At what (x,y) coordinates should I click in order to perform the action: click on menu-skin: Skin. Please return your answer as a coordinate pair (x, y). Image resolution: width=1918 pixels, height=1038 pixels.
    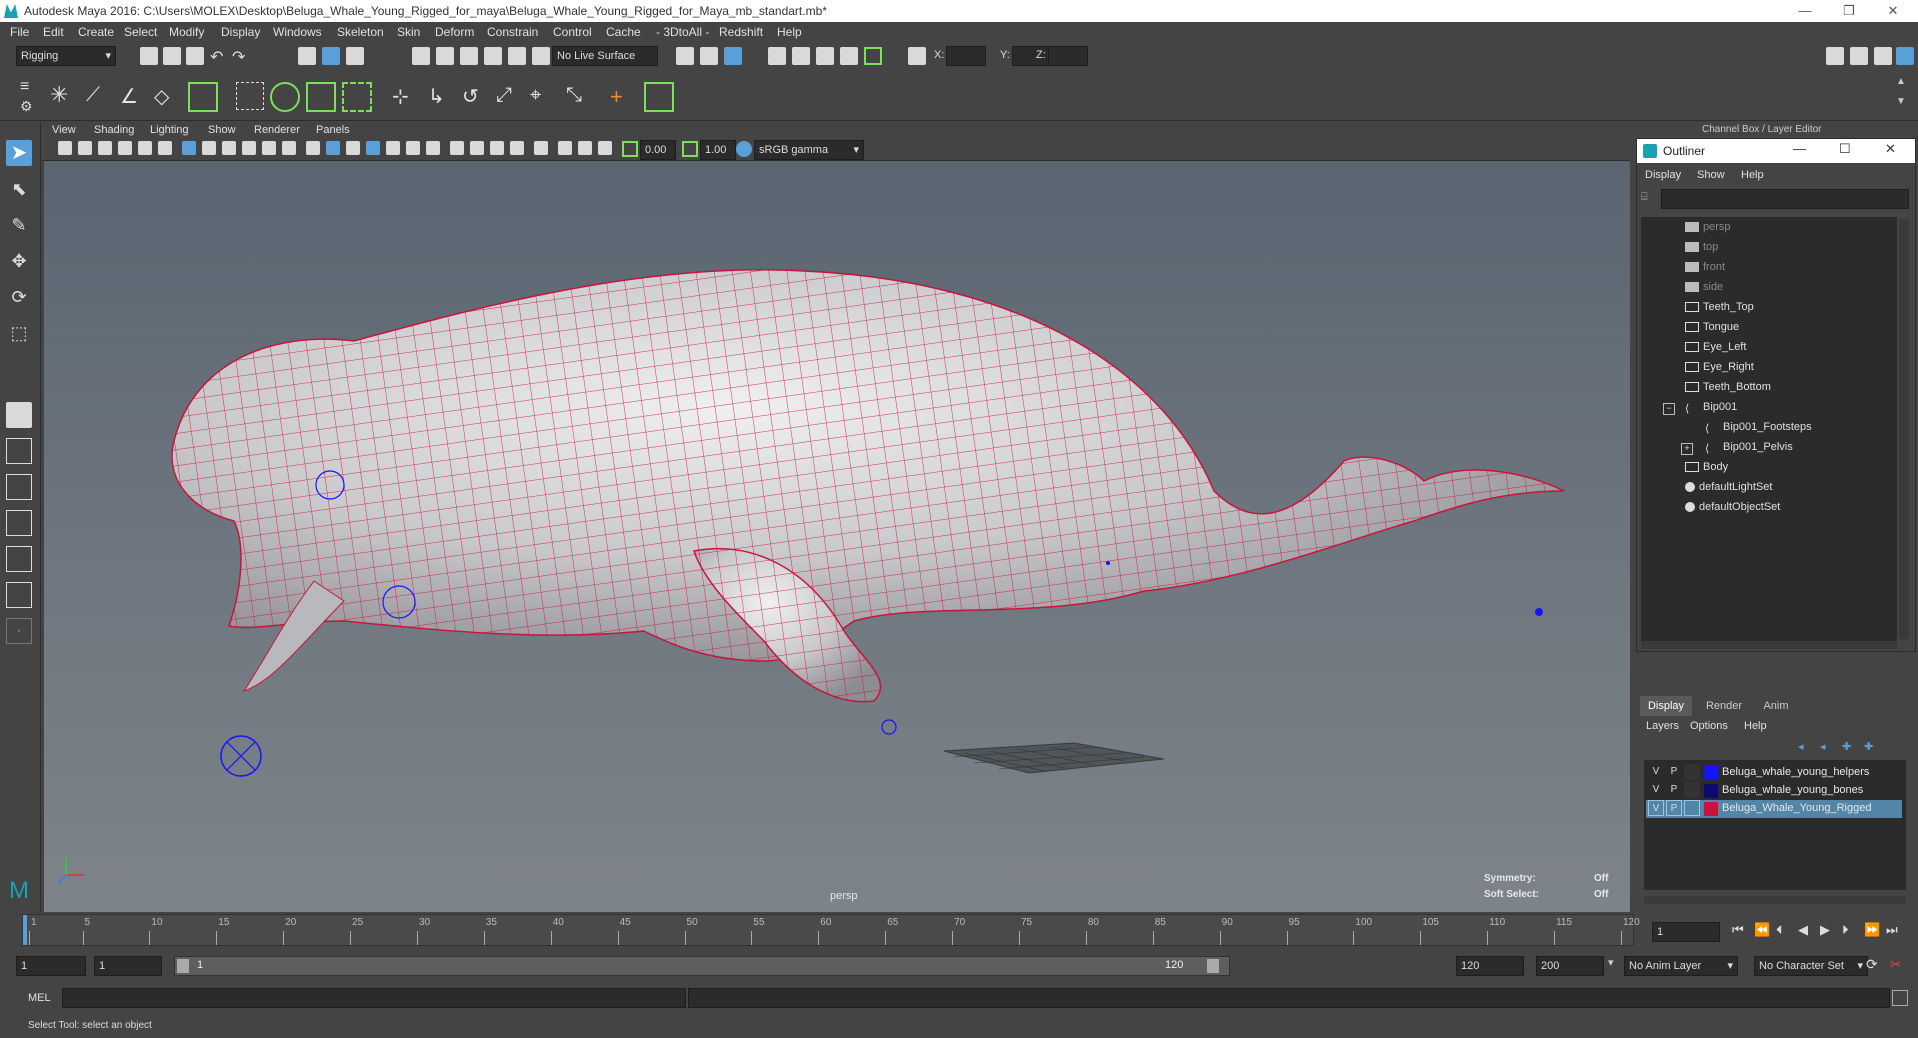
    Looking at the image, I should click on (408, 32).